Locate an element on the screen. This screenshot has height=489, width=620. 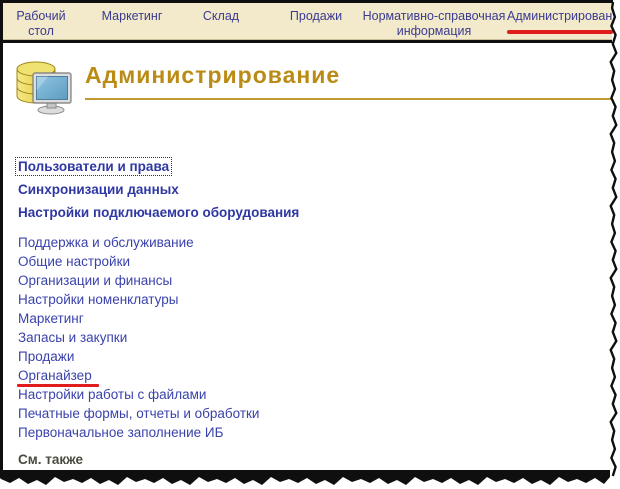
link-item: Настройки работы с файлами is located at coordinates (138, 394).